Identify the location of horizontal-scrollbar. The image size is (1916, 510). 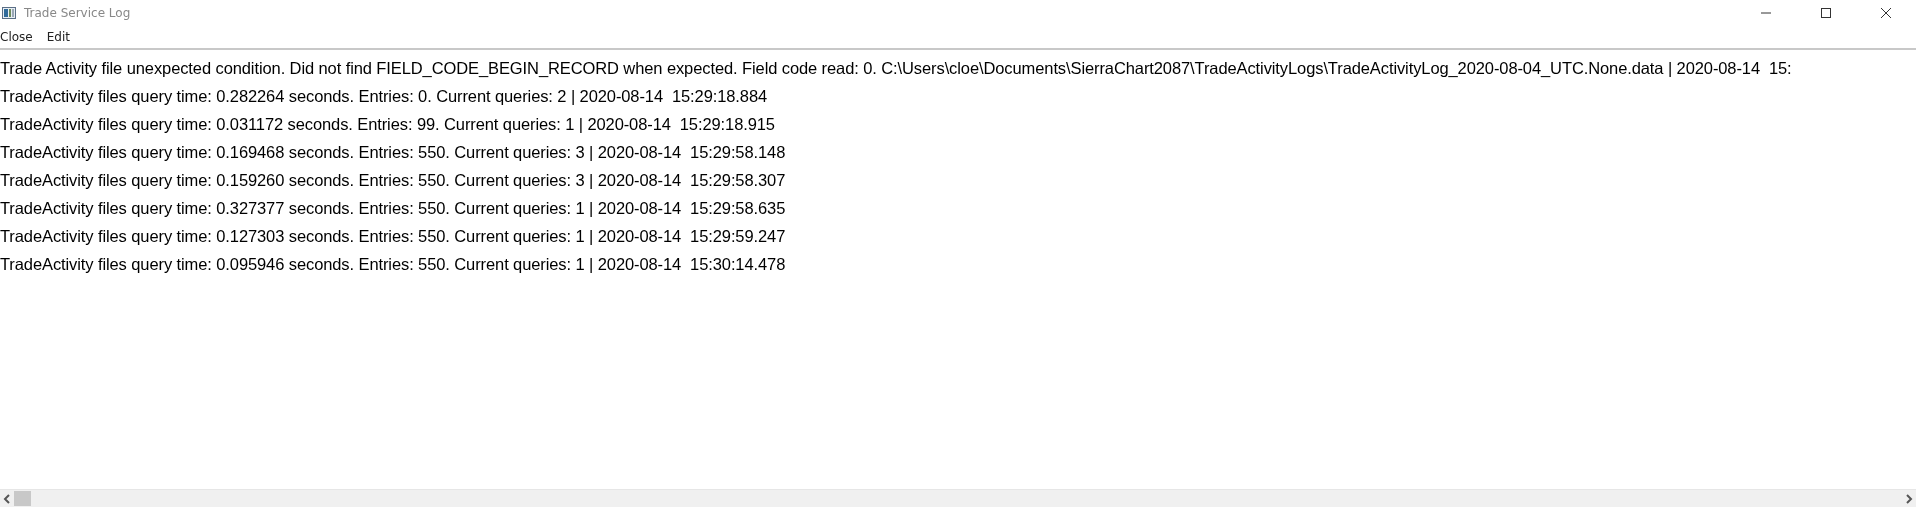
(958, 498).